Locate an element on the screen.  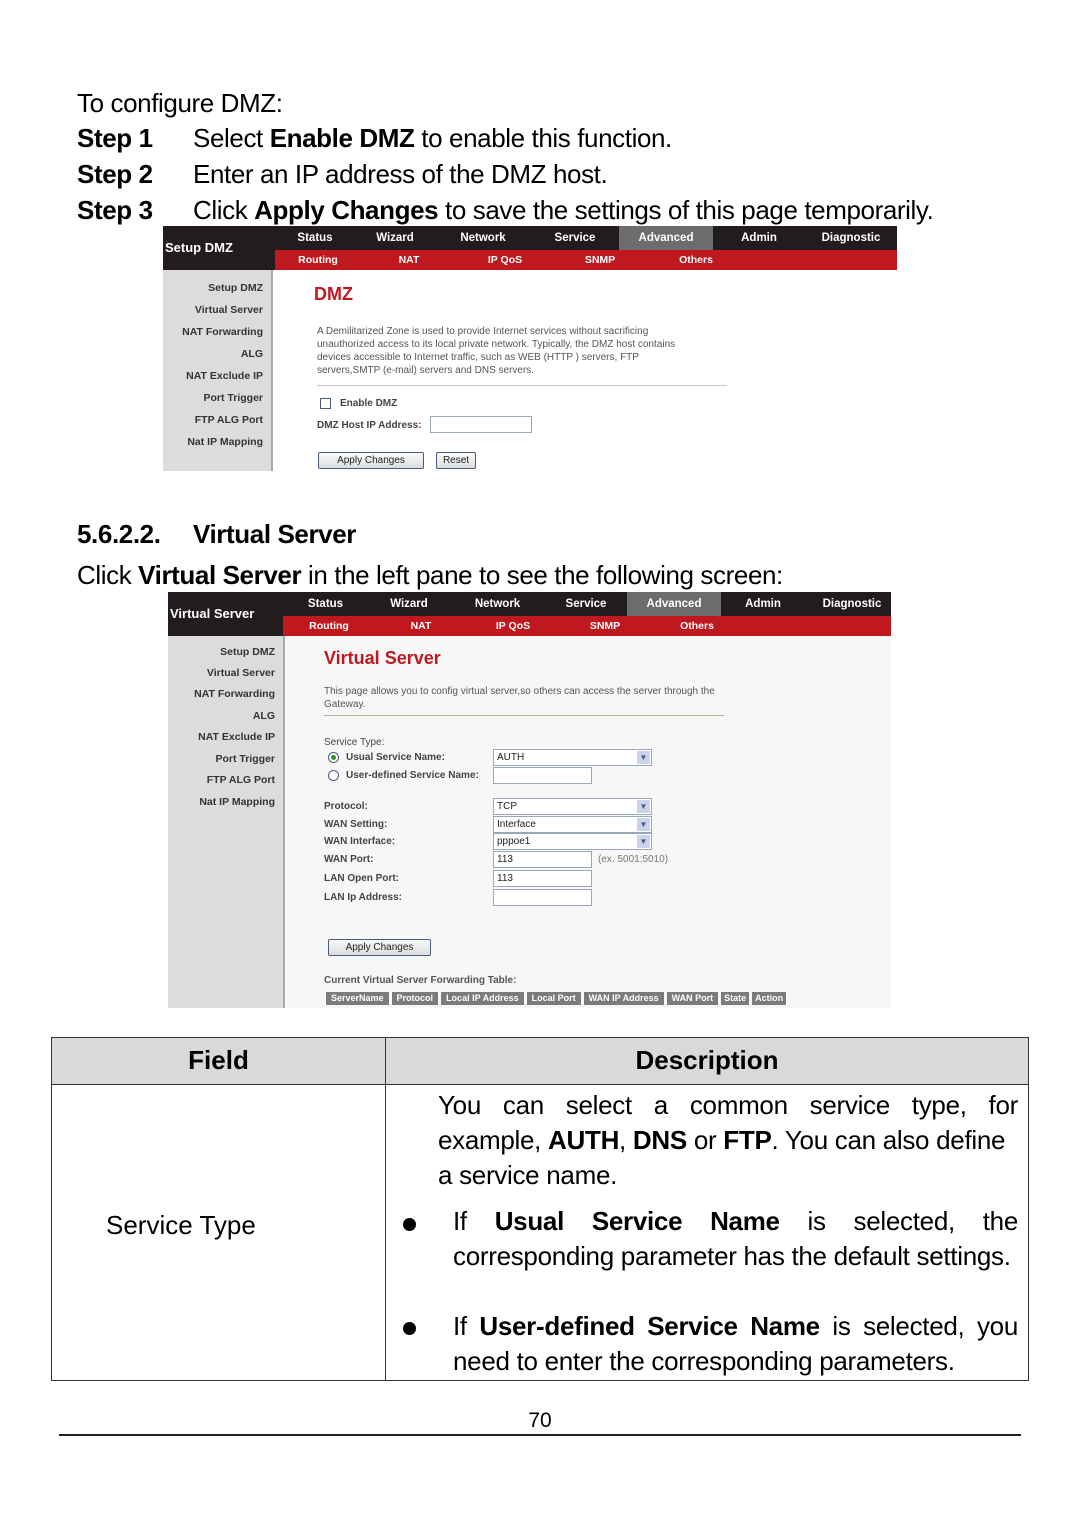
column-header: ServerName is located at coordinates (357, 998).